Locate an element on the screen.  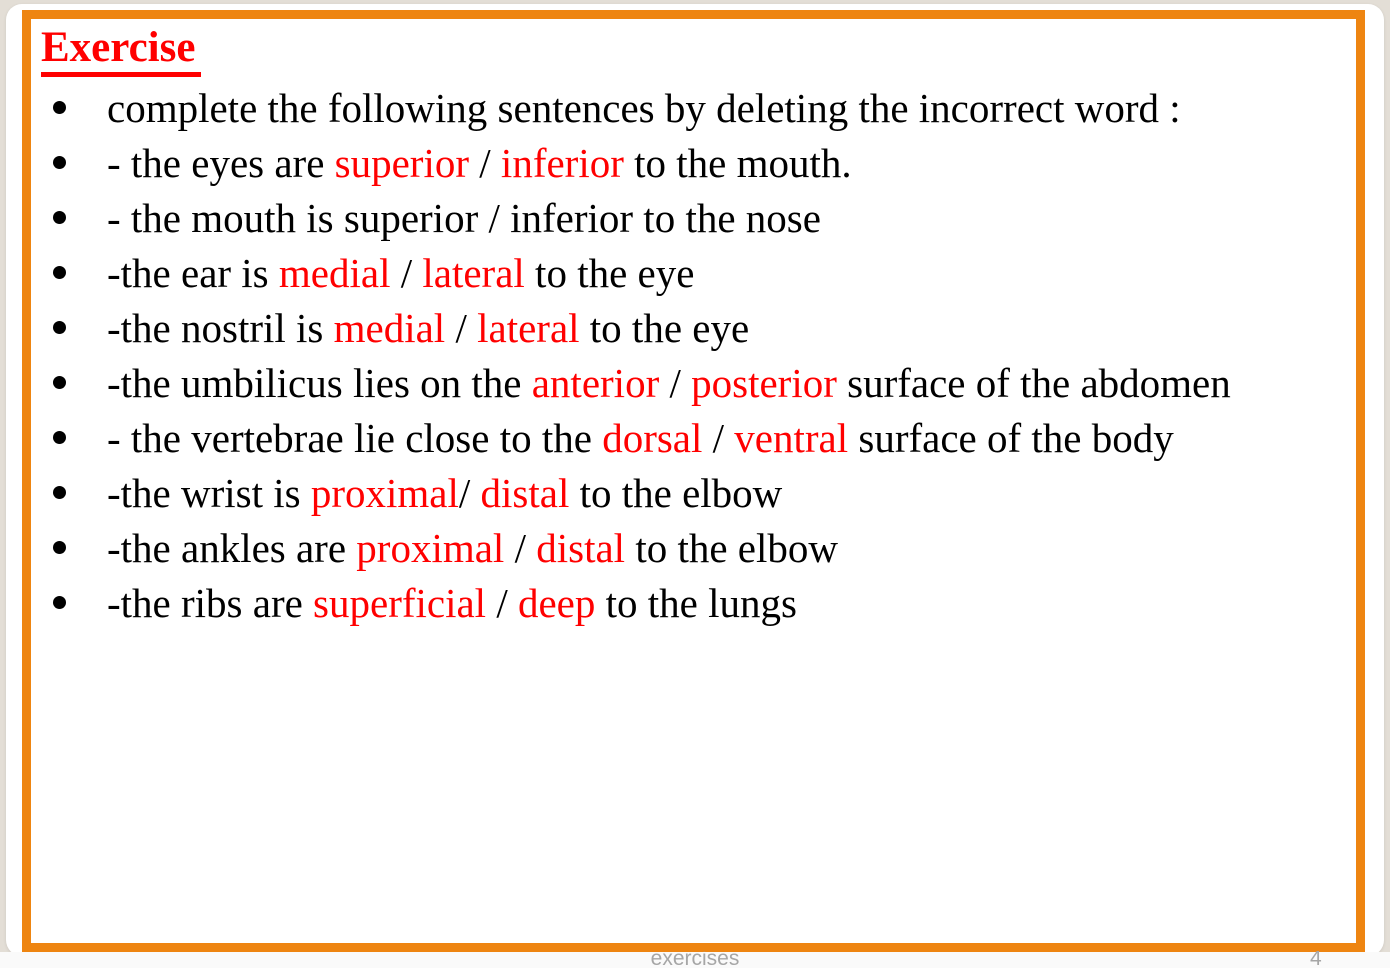
slide-footer: exercises 4 is located at coordinates (695, 959).